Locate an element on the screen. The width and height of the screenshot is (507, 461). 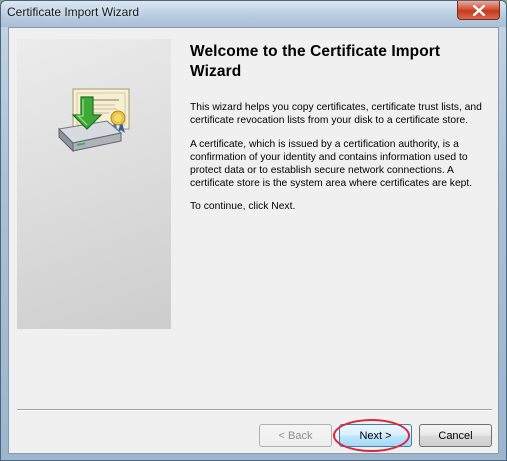
title-bar: Certificate Import Wizard is located at coordinates (253, 14).